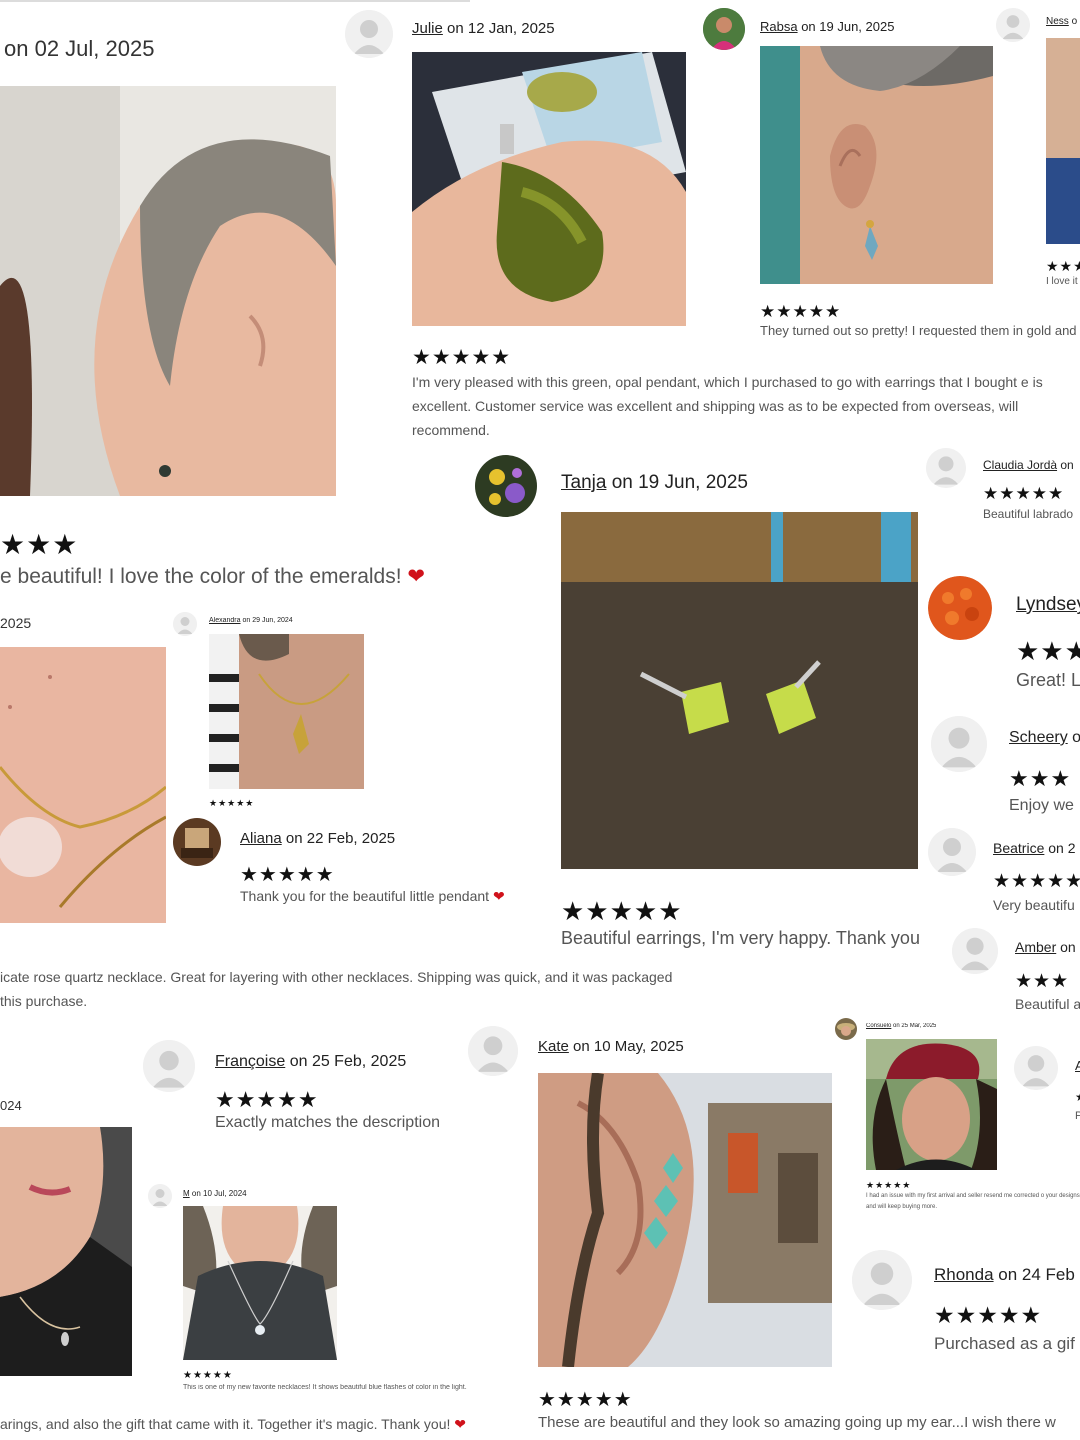 The image size is (1080, 1440). What do you see at coordinates (44, 1001) in the screenshot?
I see `review-text: this purchase.` at bounding box center [44, 1001].